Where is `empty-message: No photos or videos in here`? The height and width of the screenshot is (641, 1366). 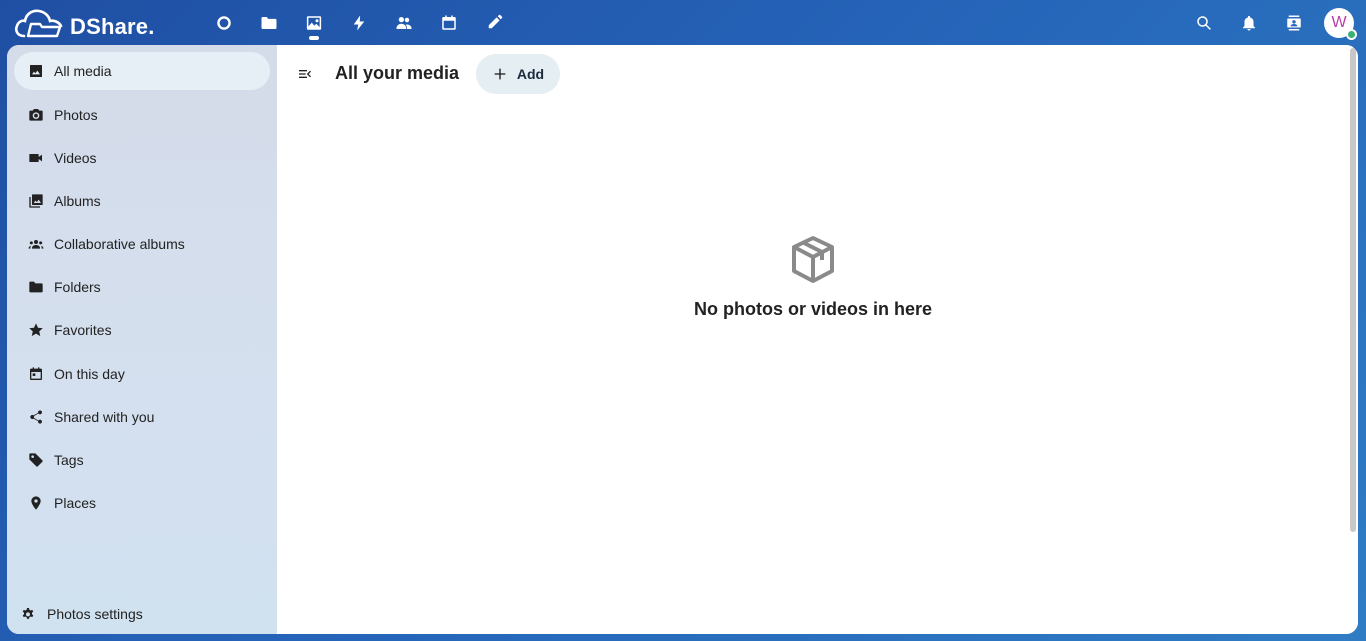 empty-message: No photos or videos in here is located at coordinates (813, 309).